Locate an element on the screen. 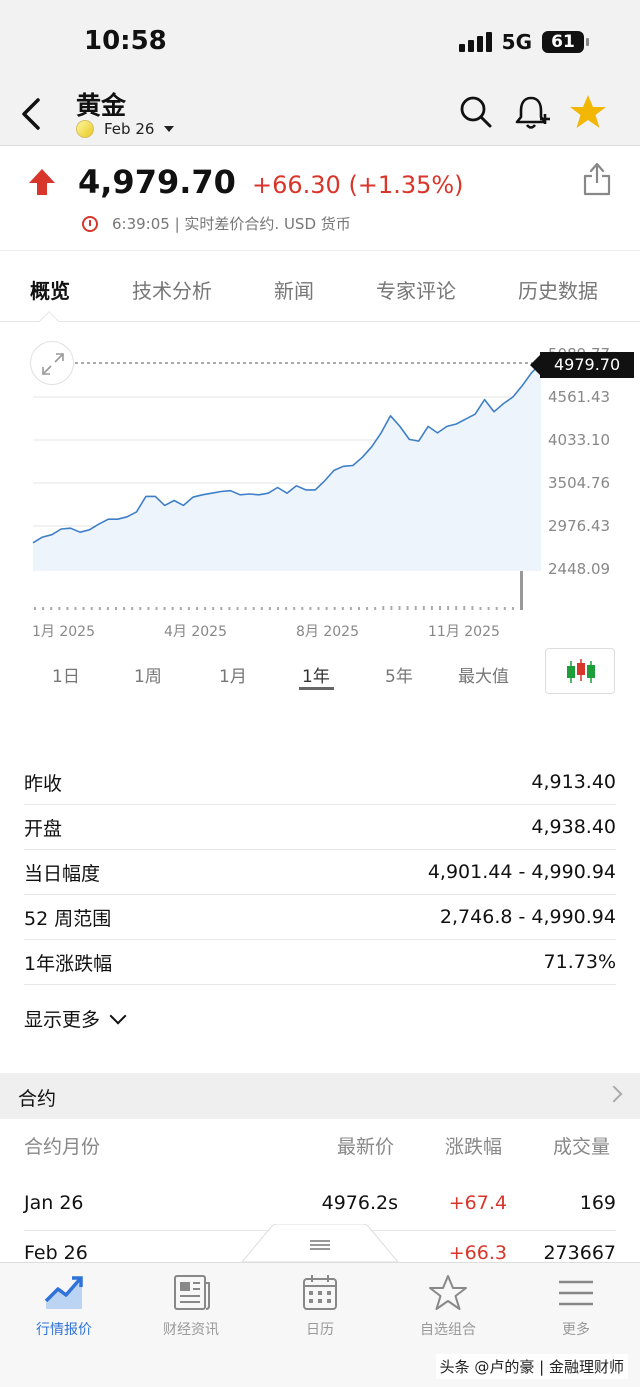 This screenshot has height=1387, width=640. section-tabs: 概览 技术分析 新闻 专家评论 历史数据 is located at coordinates (320, 290).